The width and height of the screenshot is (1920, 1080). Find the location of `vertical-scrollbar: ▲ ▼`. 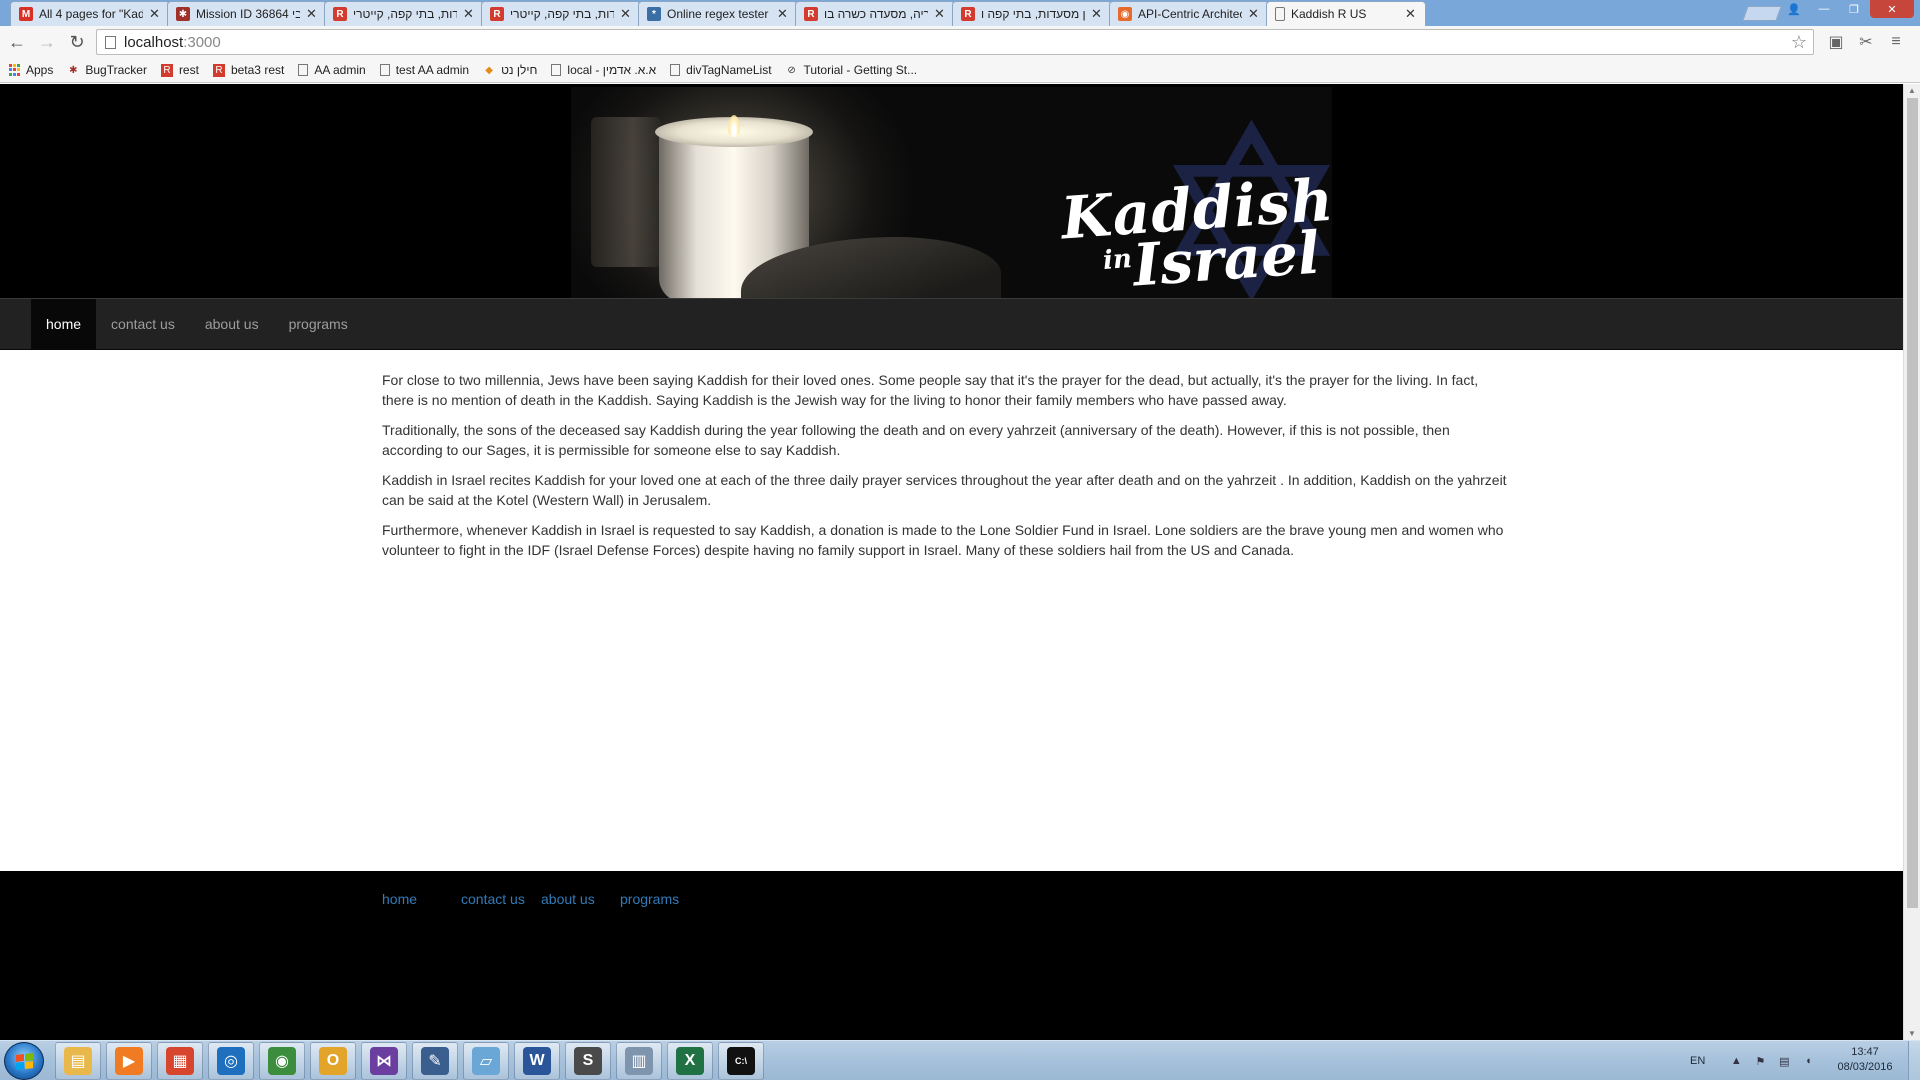

vertical-scrollbar: ▲ ▼ is located at coordinates (1911, 562).